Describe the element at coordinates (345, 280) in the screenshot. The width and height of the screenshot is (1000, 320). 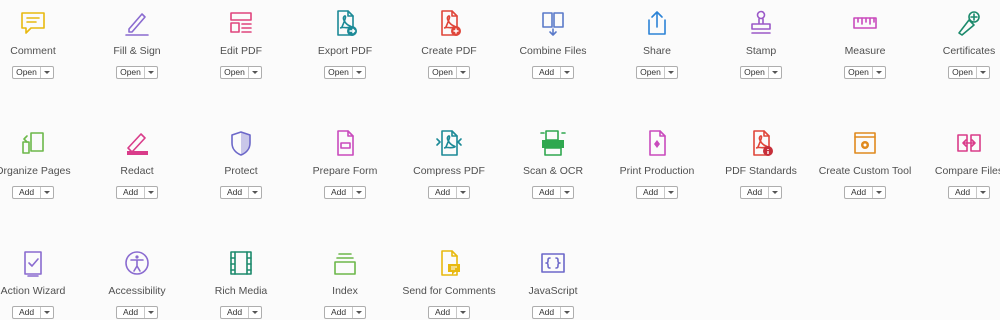
I see `tool-index: Index Add` at that location.